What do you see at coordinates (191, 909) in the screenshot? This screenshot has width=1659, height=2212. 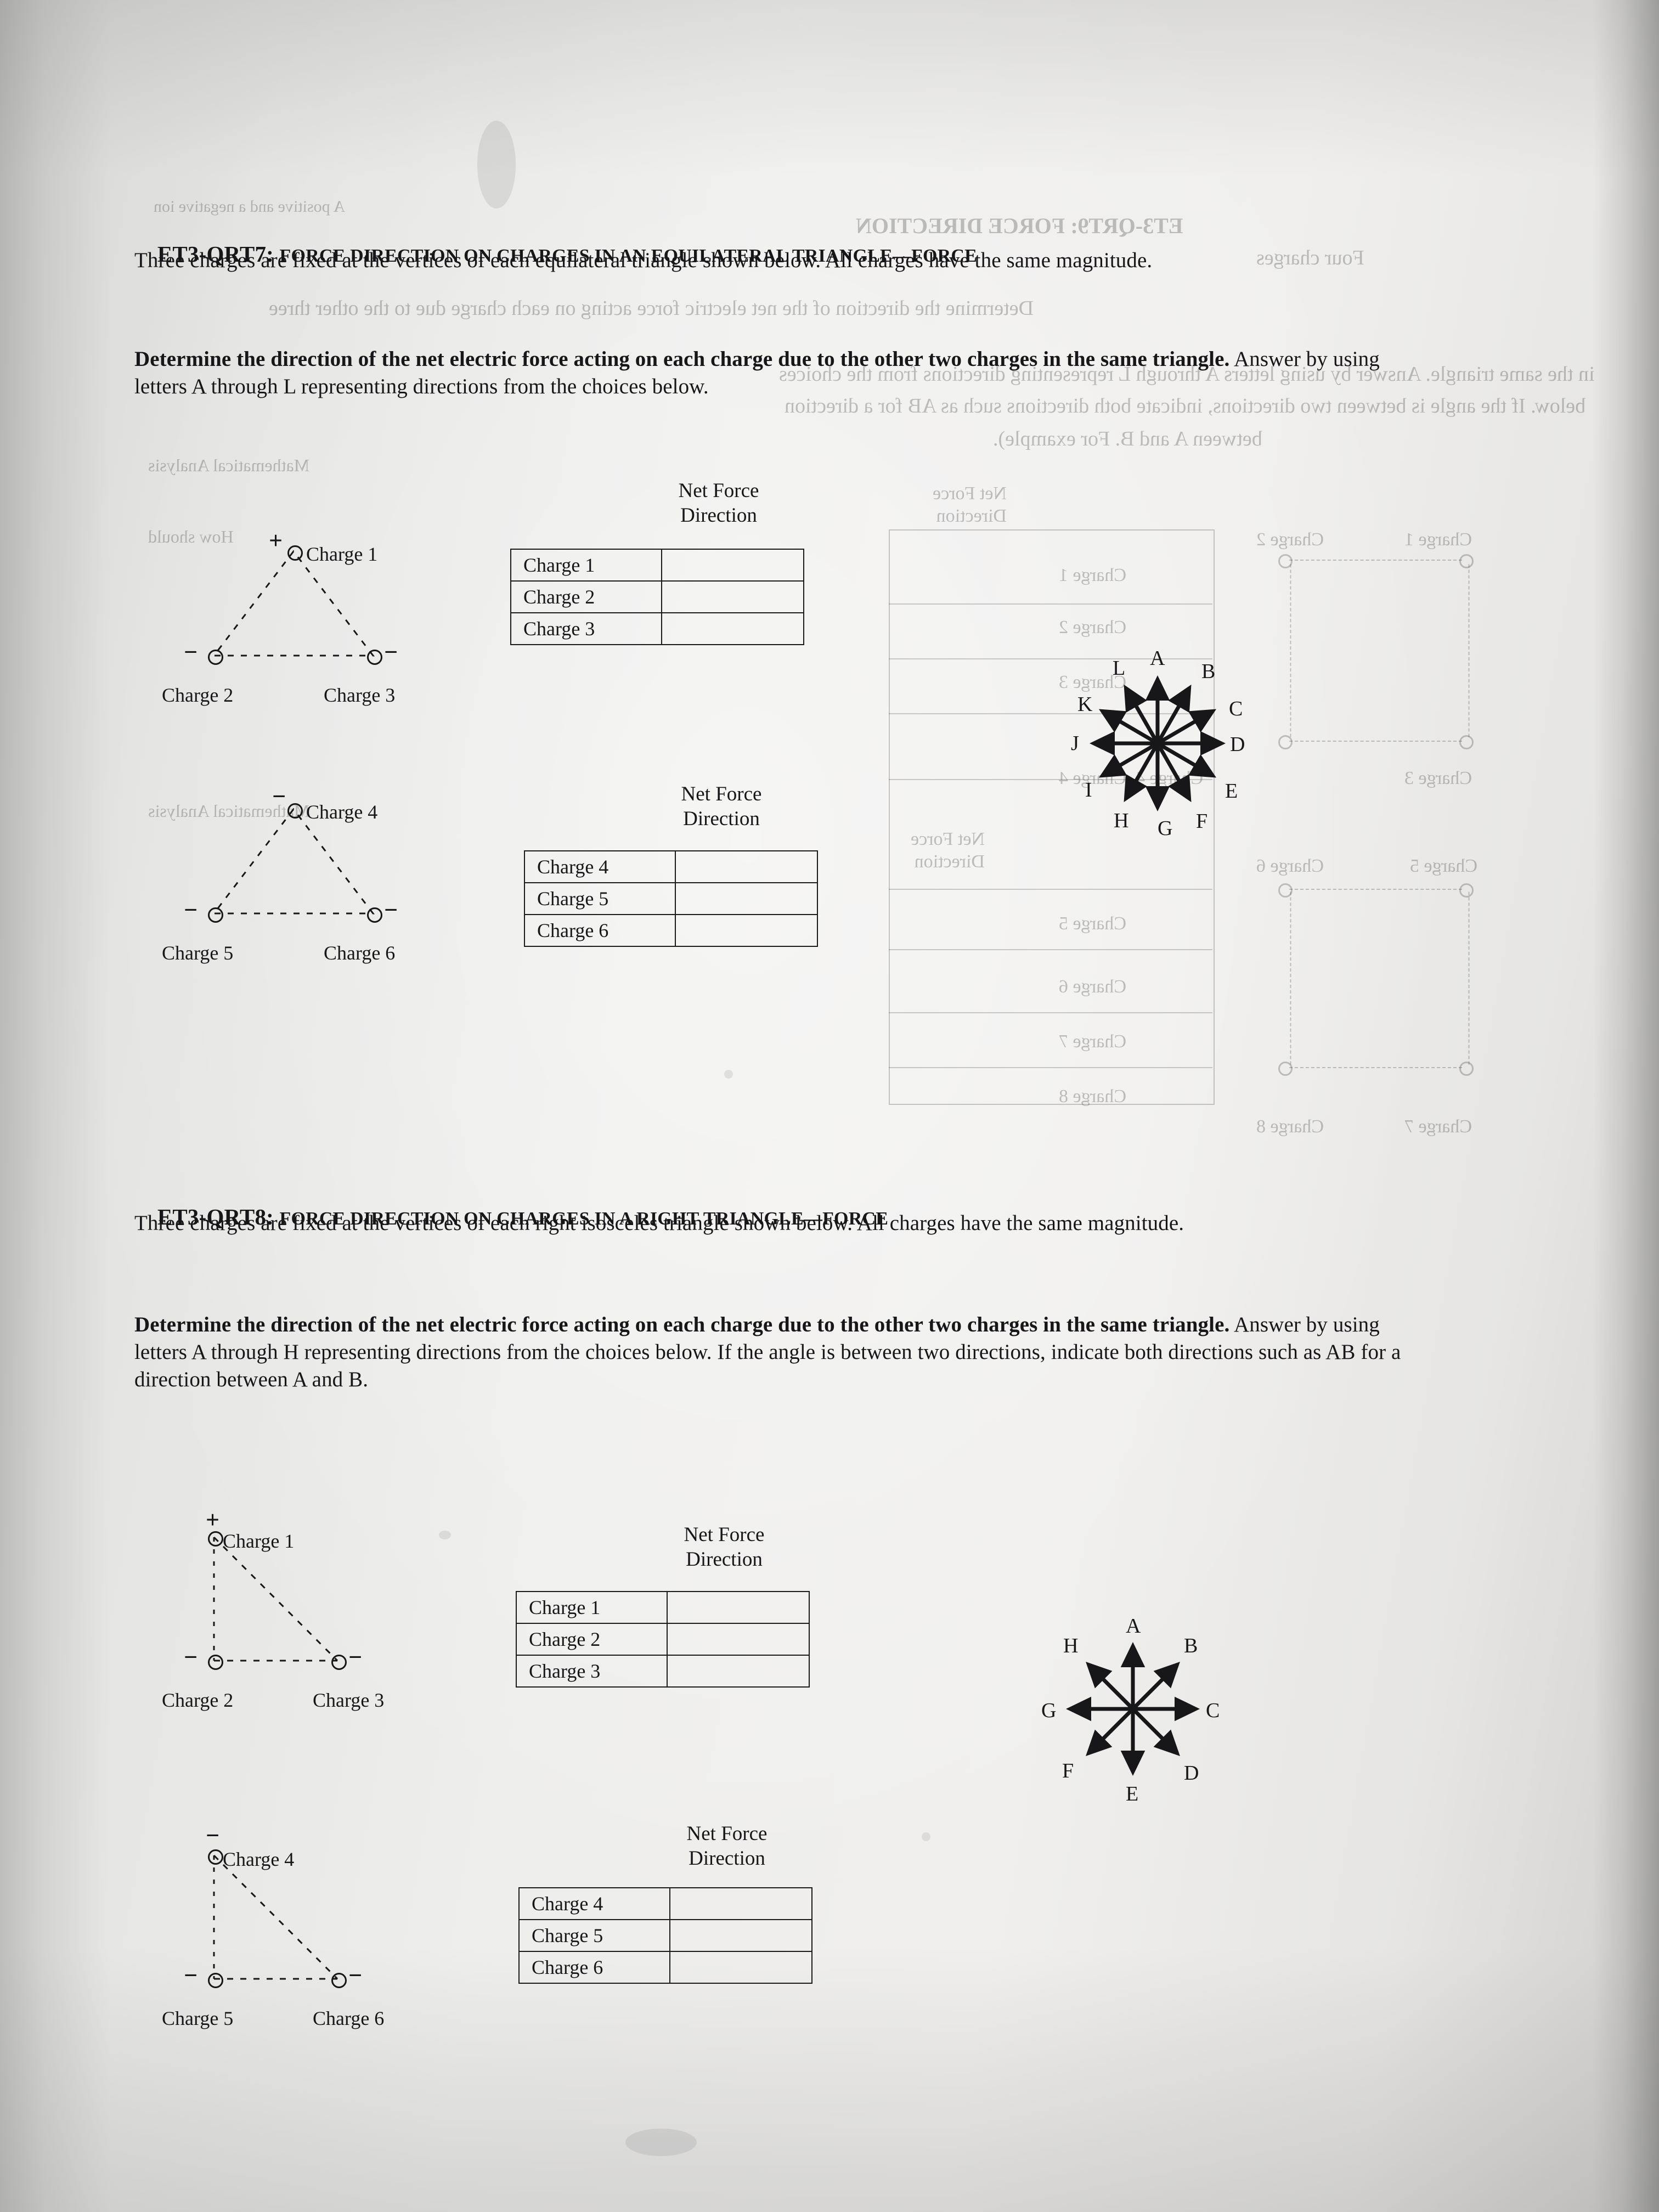 I see `qrt7-sign-charge5: −` at bounding box center [191, 909].